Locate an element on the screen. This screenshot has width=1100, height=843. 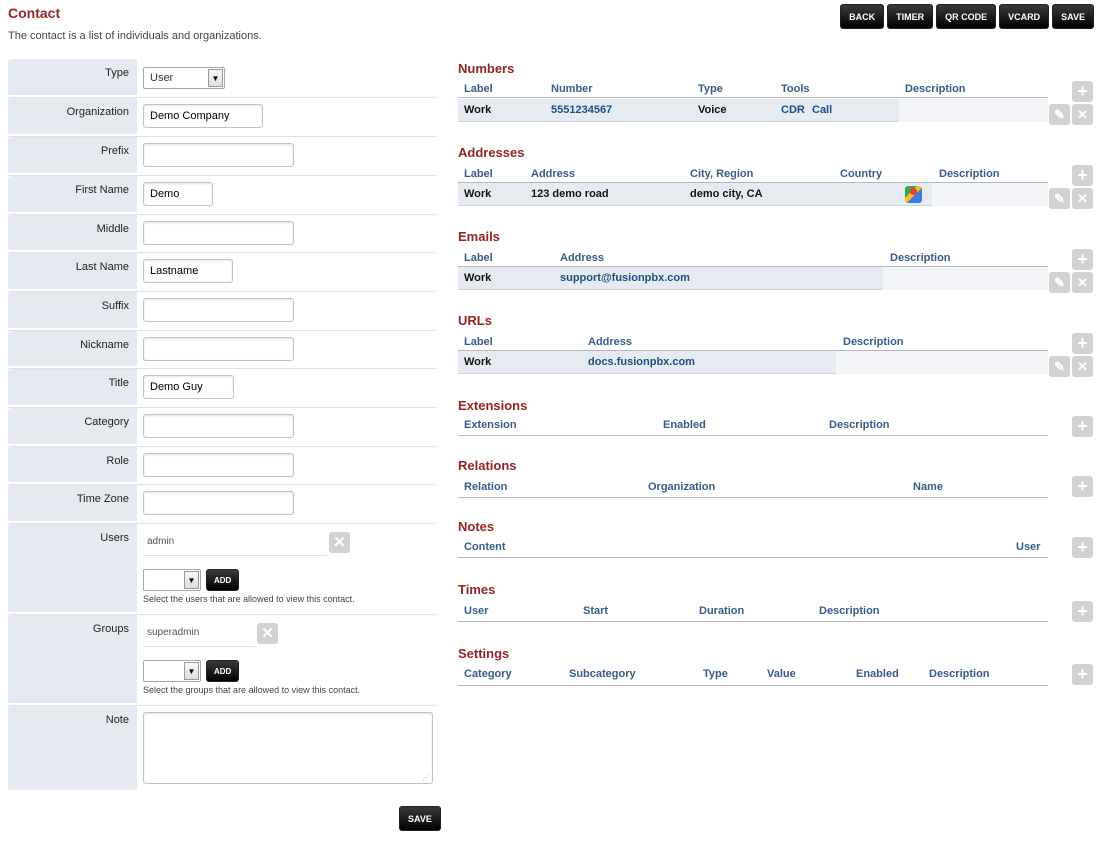
delete-email-x-icon: ✕ is located at coordinates (1082, 282).